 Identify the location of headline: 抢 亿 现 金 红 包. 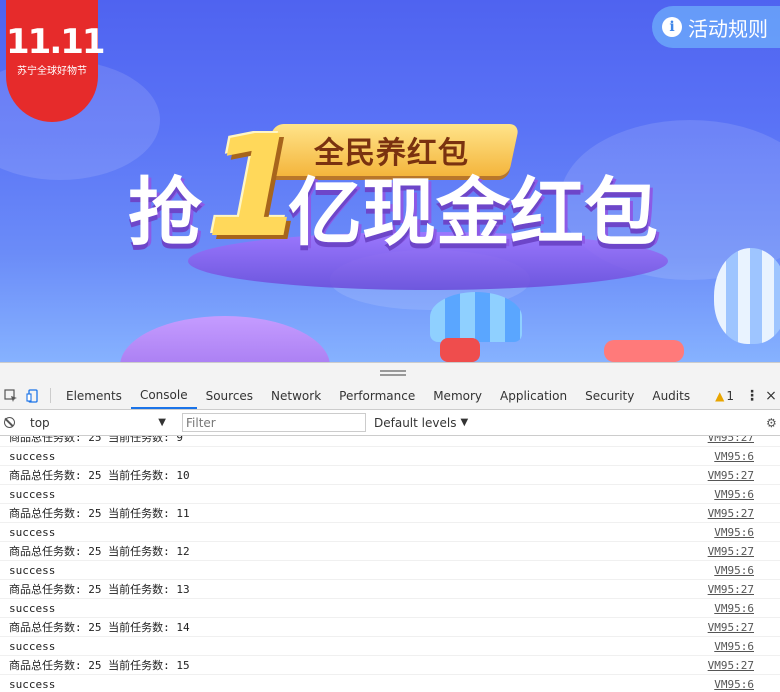
(398, 213).